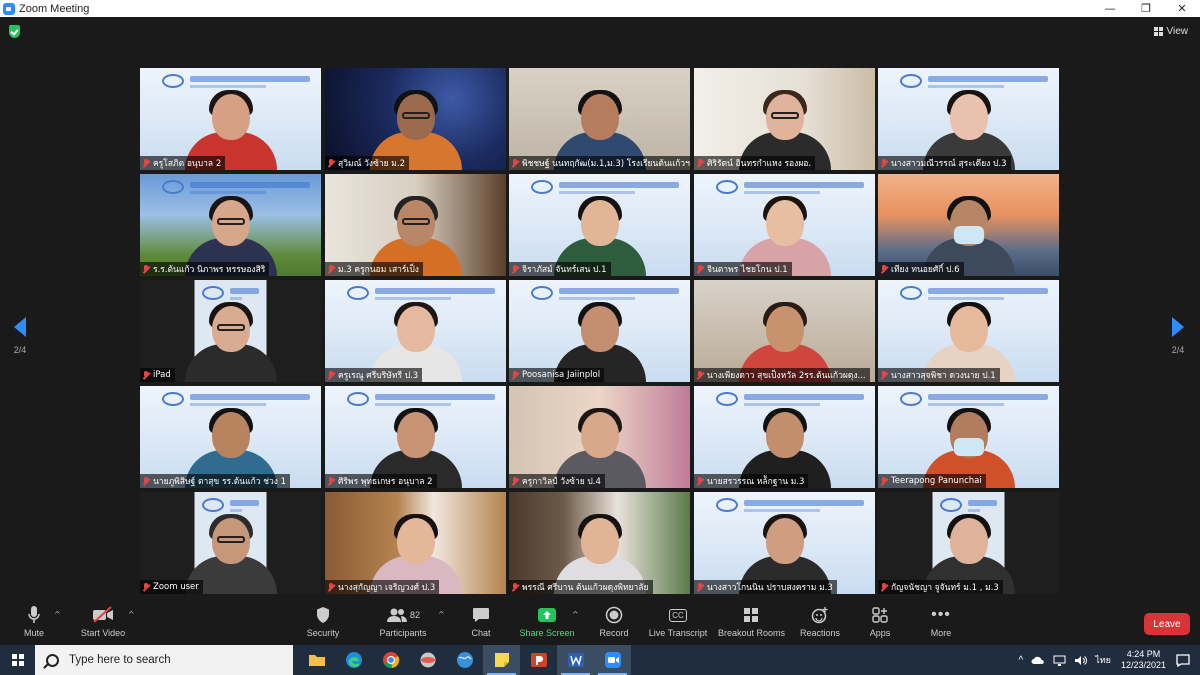 This screenshot has height=675, width=1200. I want to click on share-screen-label: Share Screen, so click(547, 633).